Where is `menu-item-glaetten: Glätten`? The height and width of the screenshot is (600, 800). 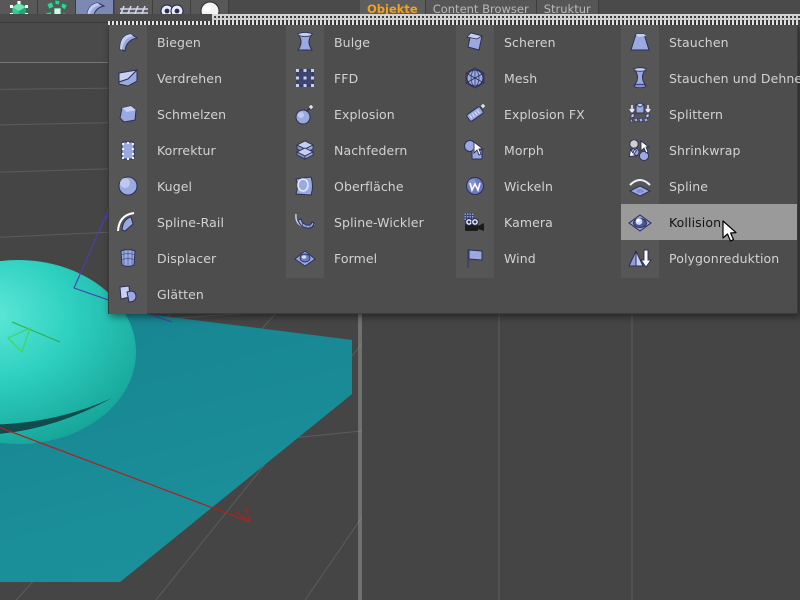
menu-item-glaetten: Glätten is located at coordinates (197, 294).